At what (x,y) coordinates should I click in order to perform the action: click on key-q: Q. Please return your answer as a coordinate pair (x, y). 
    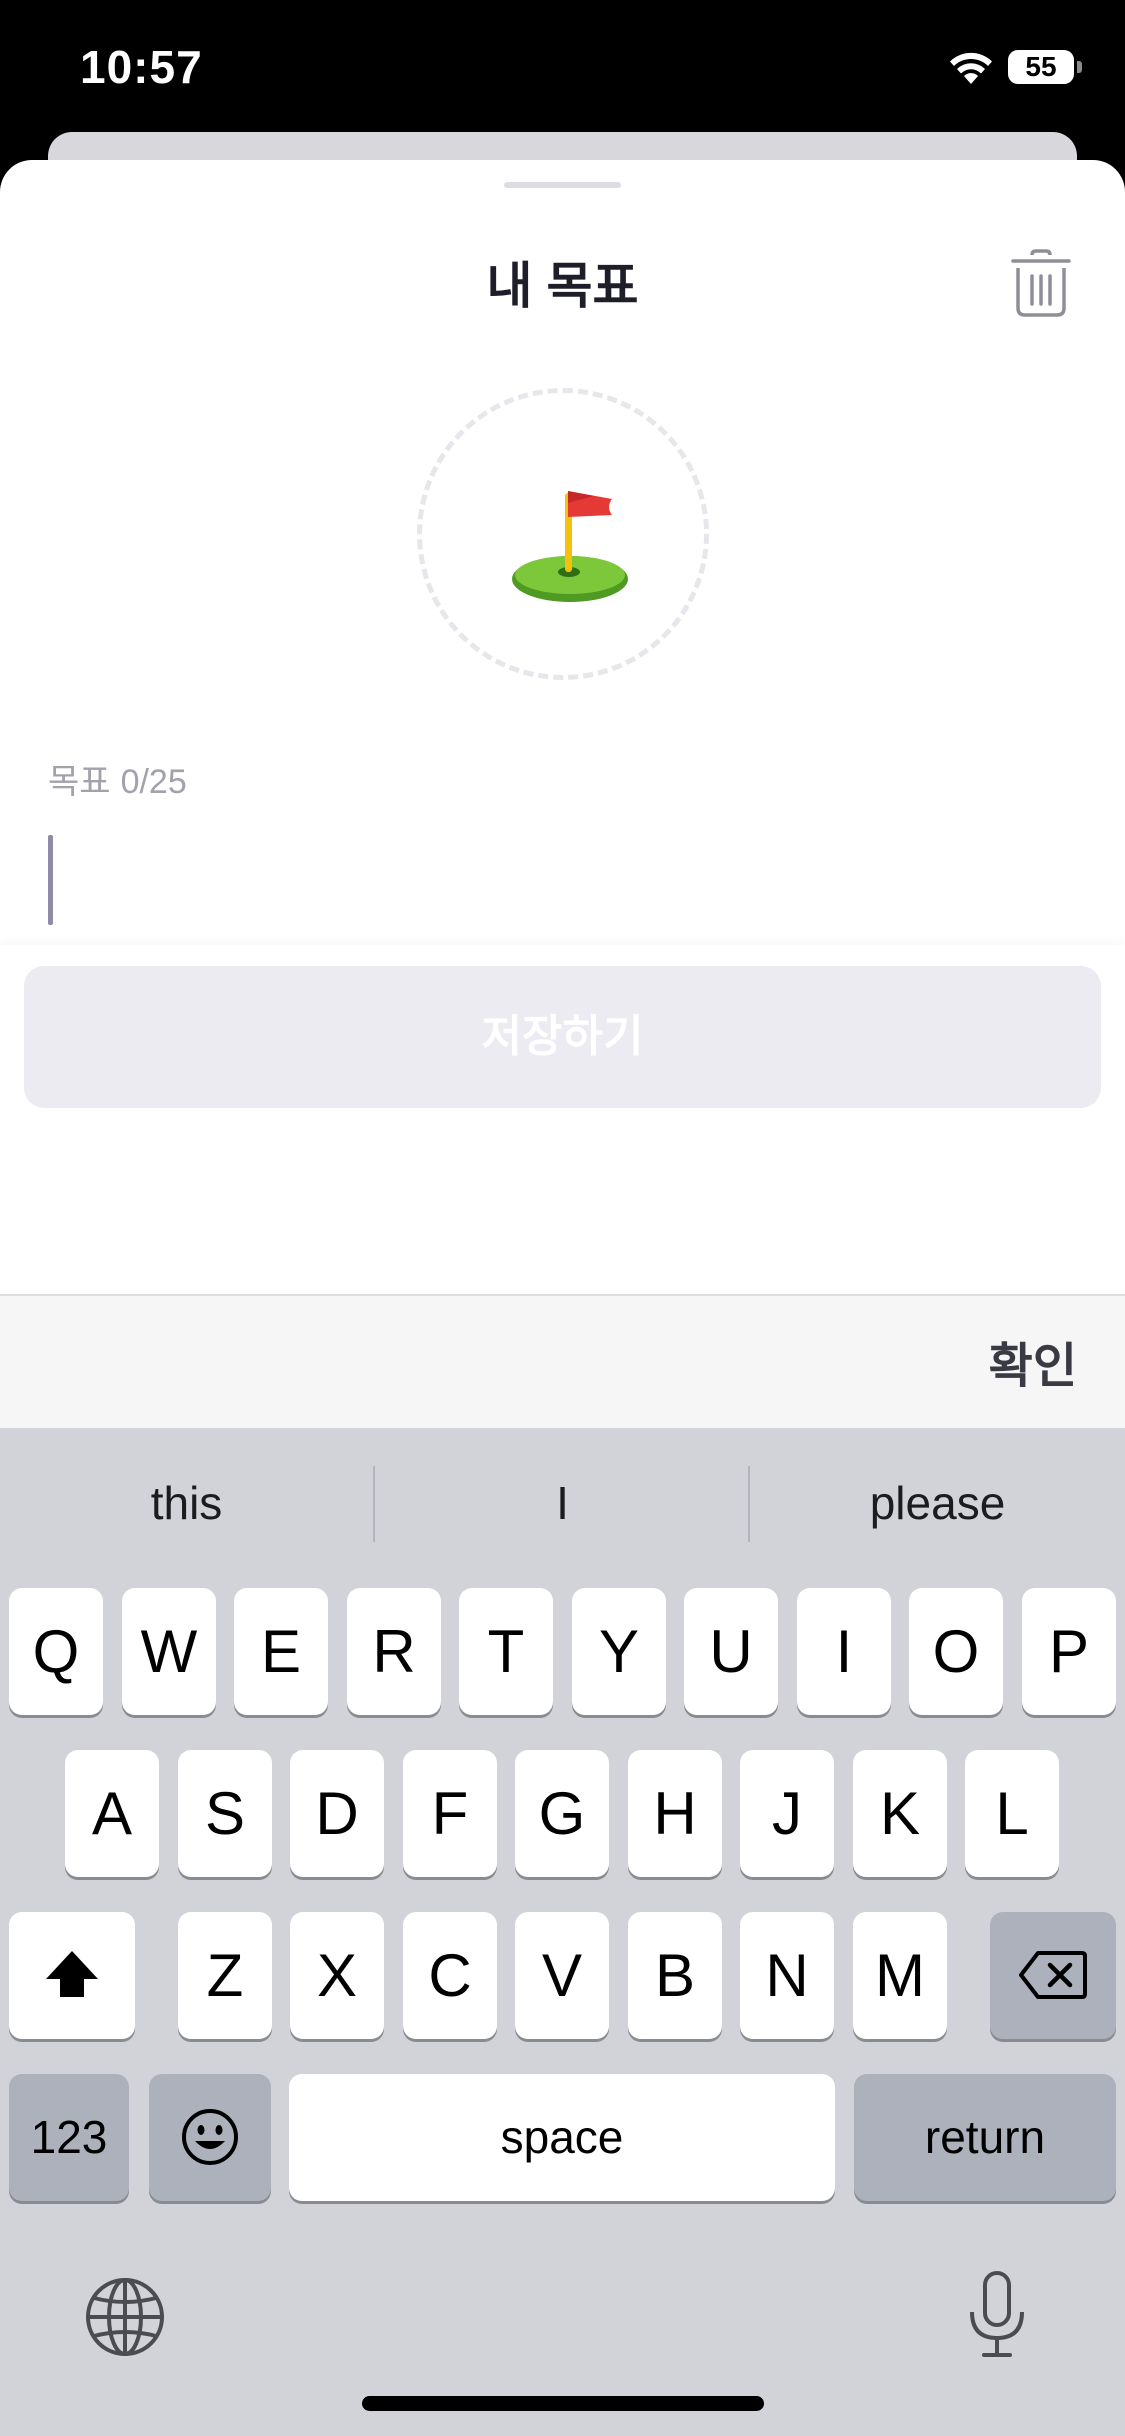
    Looking at the image, I should click on (56, 1651).